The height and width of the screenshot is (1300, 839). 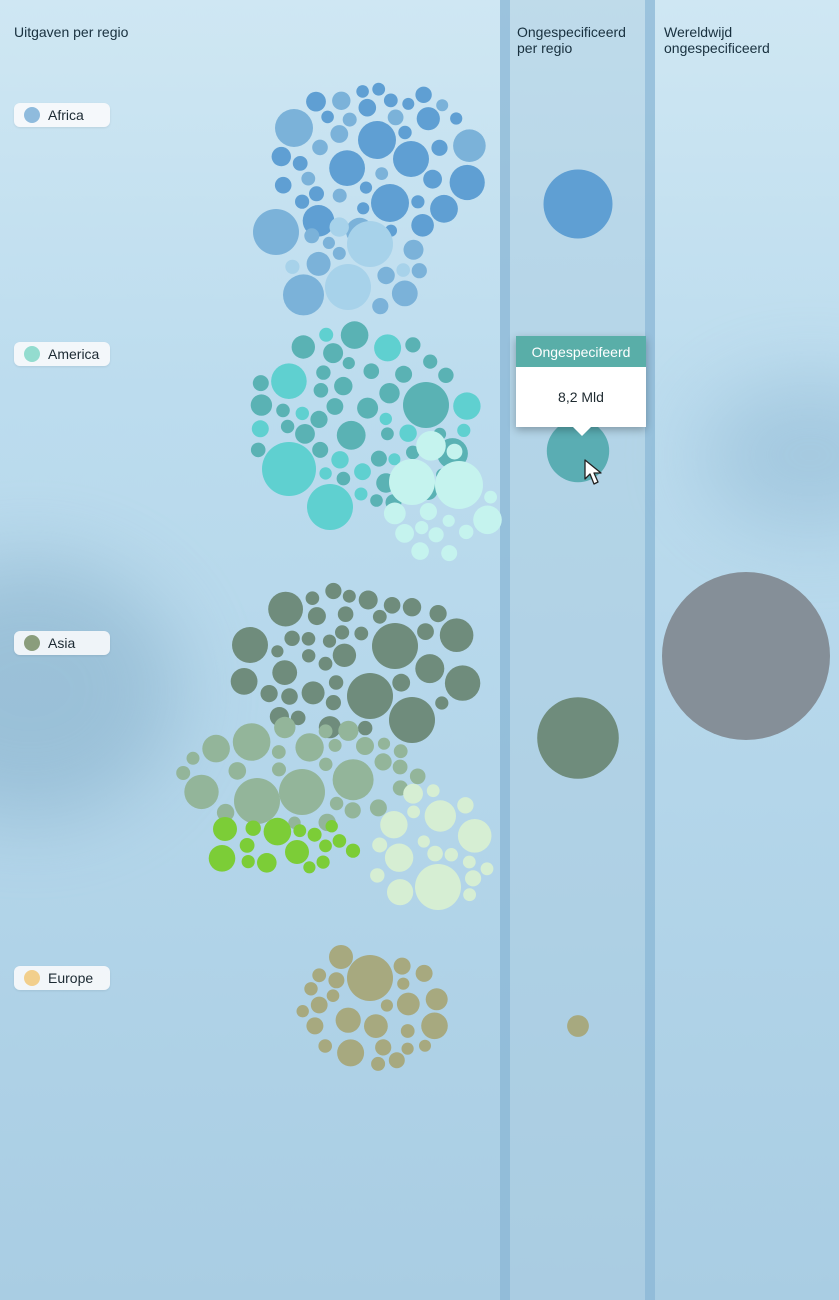 What do you see at coordinates (746, 656) in the screenshot?
I see `worldwide-unspecified-bubble` at bounding box center [746, 656].